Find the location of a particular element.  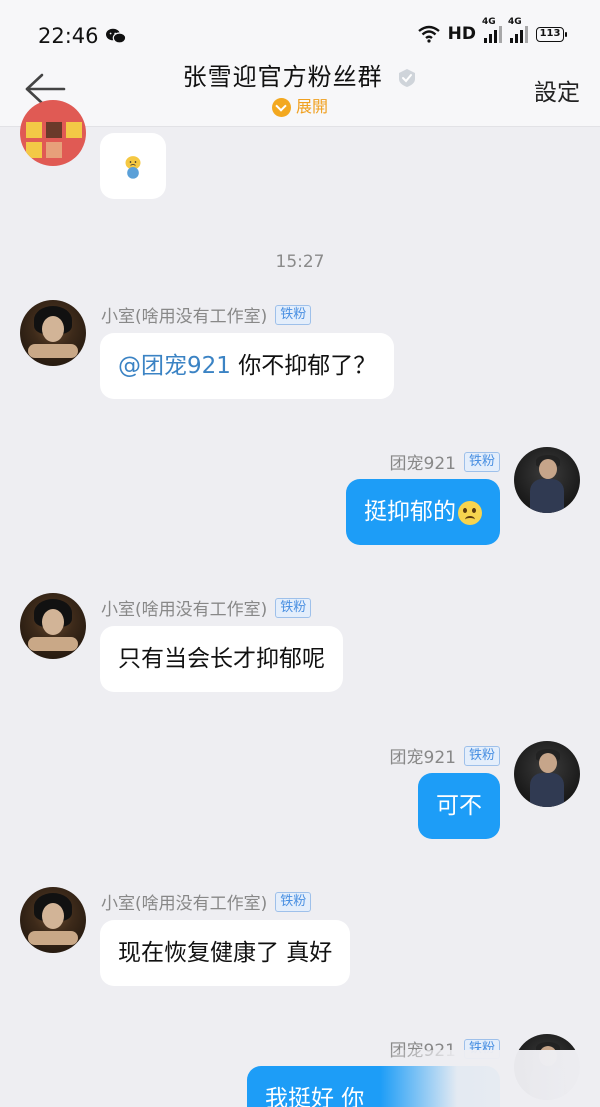

watermark-blur is located at coordinates (490, 1078).